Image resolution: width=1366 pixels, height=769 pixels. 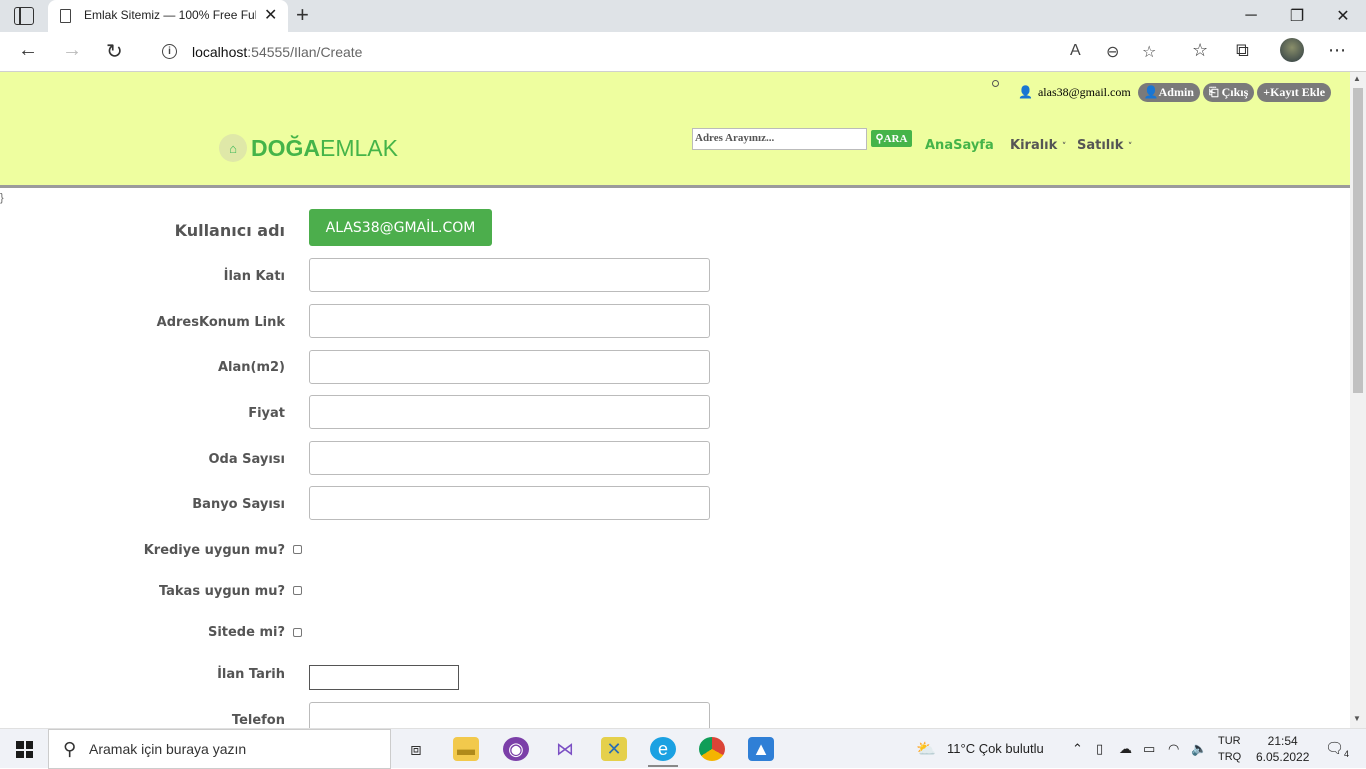 What do you see at coordinates (220, 322) in the screenshot?
I see `location-link-label: AdresKonum Link` at bounding box center [220, 322].